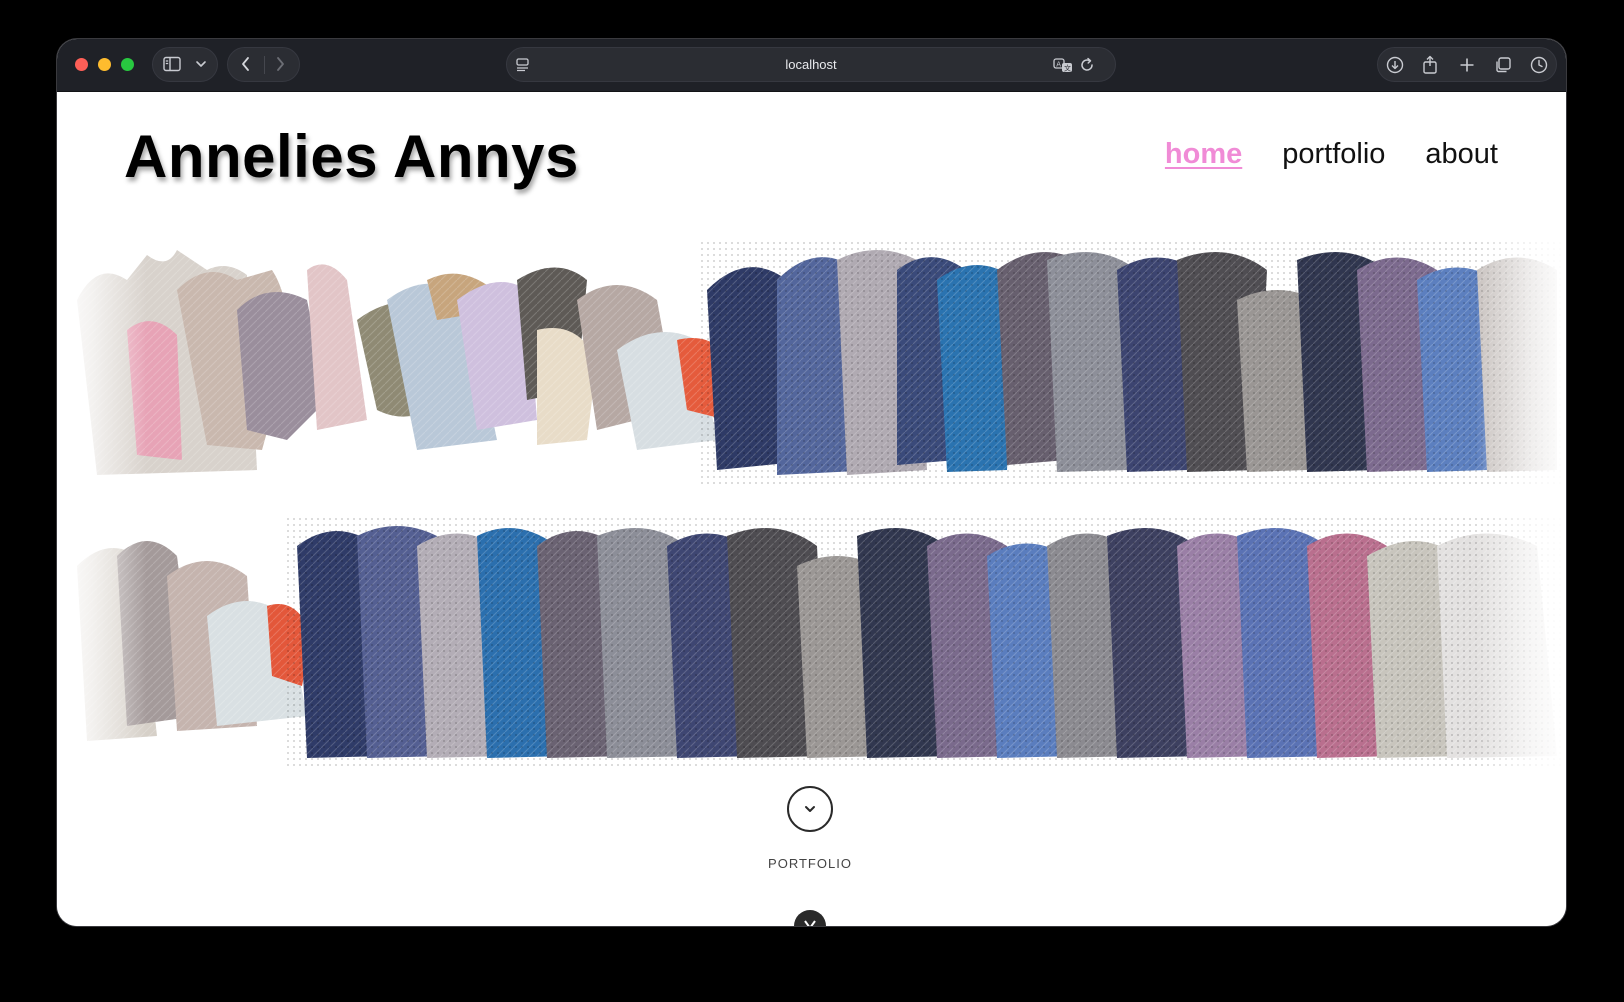 This screenshot has height=1002, width=1624. Describe the element at coordinates (351, 156) in the screenshot. I see `site-title: Annelies Annys` at that location.